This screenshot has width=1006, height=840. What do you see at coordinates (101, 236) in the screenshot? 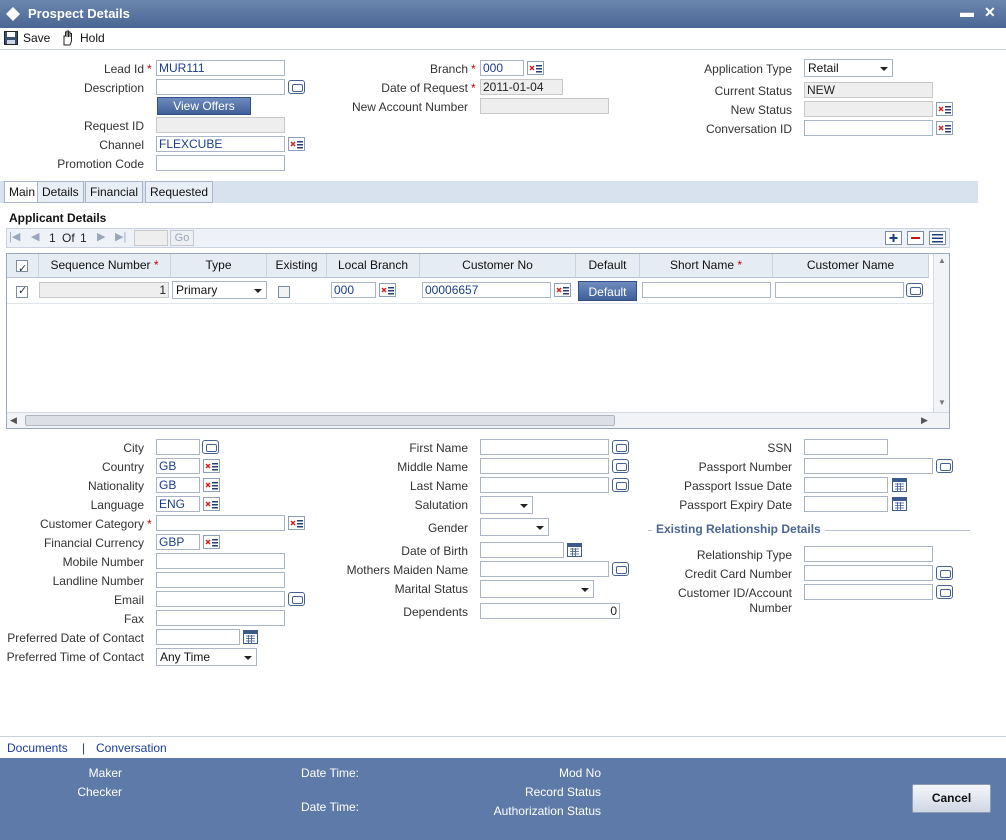
I see `next-page-icon: ▶` at bounding box center [101, 236].